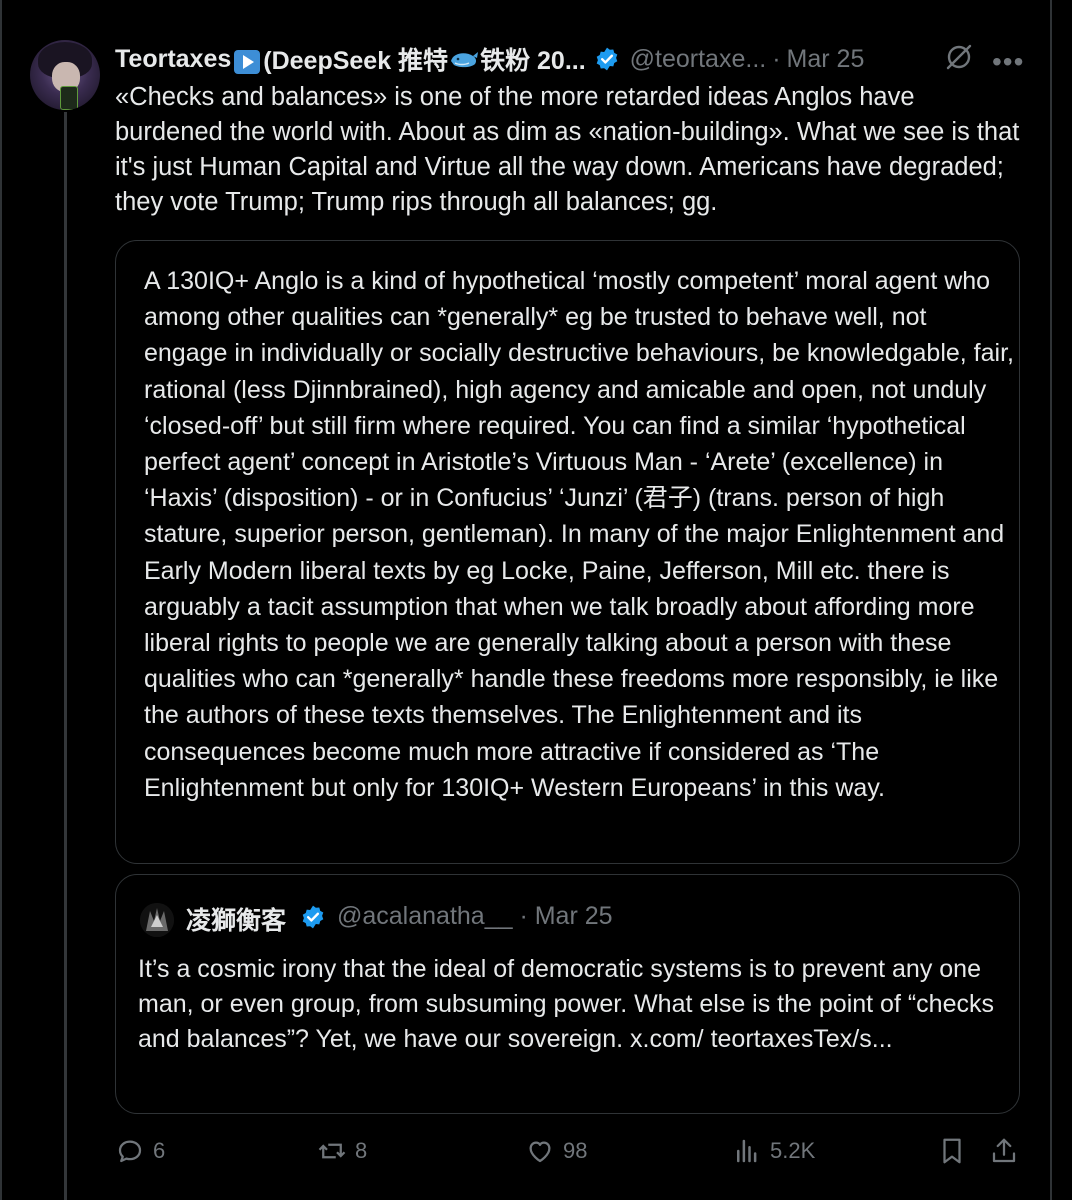  I want to click on share-icon, so click(1004, 1150).